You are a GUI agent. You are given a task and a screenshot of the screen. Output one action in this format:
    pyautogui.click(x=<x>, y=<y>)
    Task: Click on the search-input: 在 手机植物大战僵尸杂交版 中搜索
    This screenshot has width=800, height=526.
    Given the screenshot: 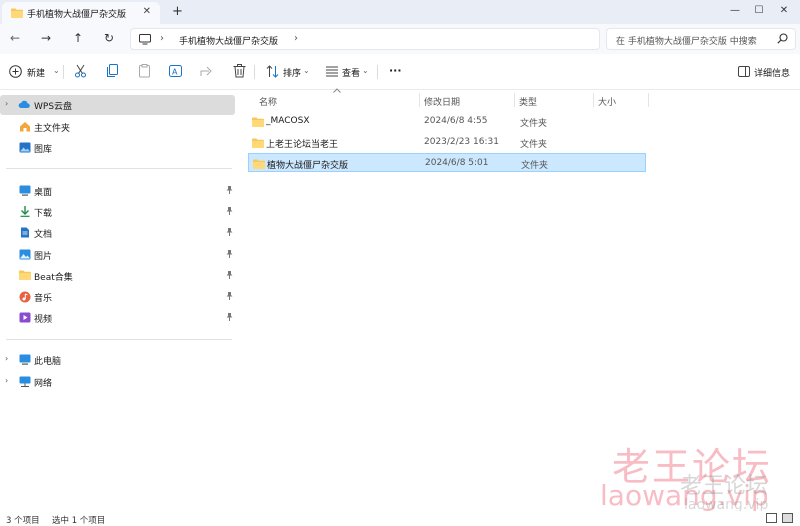 What is the action you would take?
    pyautogui.click(x=701, y=39)
    